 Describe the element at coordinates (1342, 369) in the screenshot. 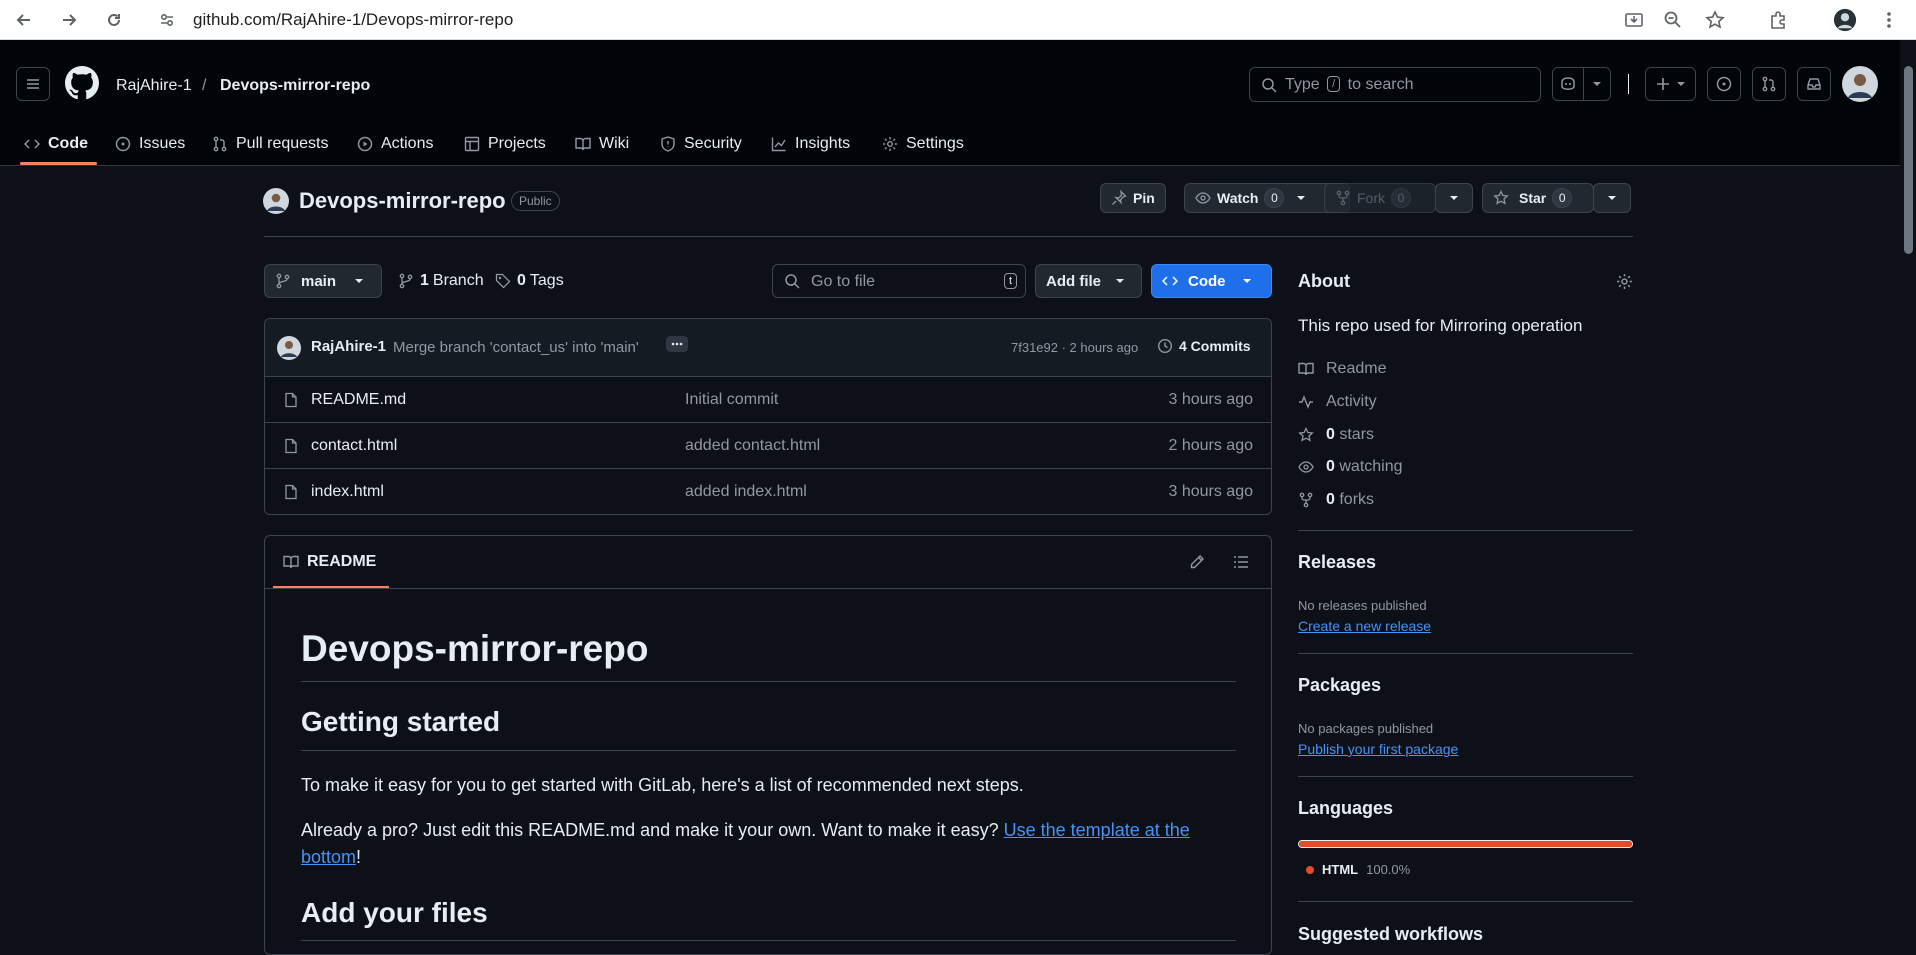

I see `readme-link: Readme` at that location.